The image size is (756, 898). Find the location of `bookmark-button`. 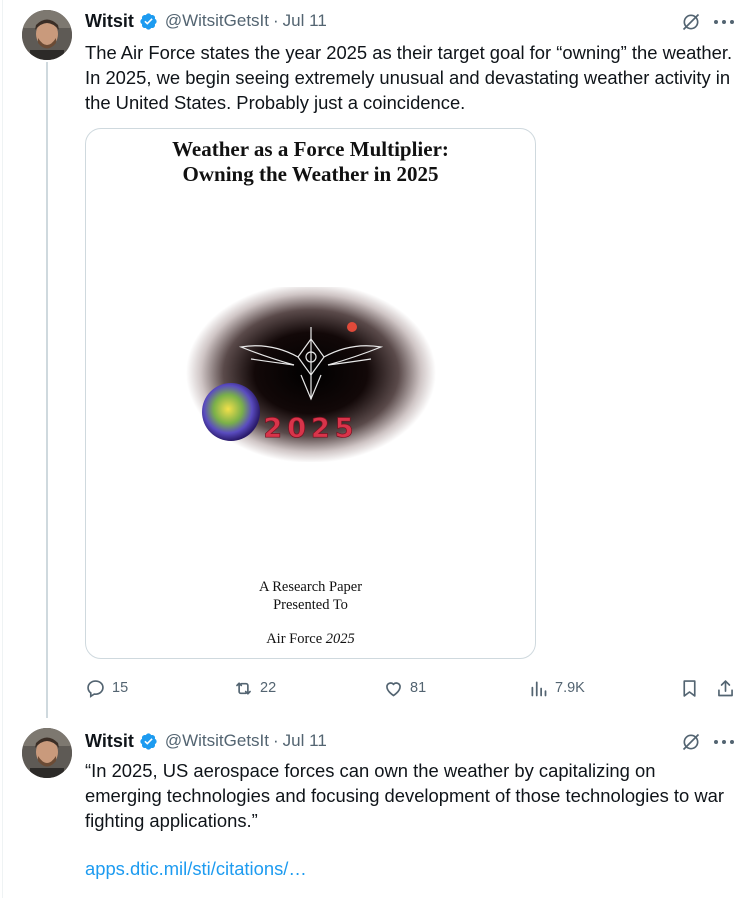

bookmark-button is located at coordinates (692, 688).